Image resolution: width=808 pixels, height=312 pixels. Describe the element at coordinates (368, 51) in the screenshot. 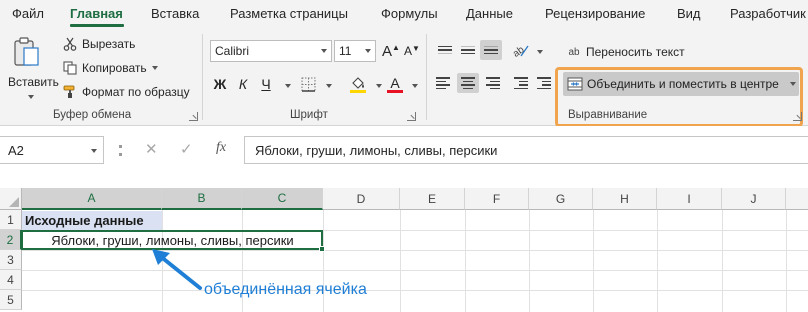

I see `font-size-dropdown-icon` at that location.